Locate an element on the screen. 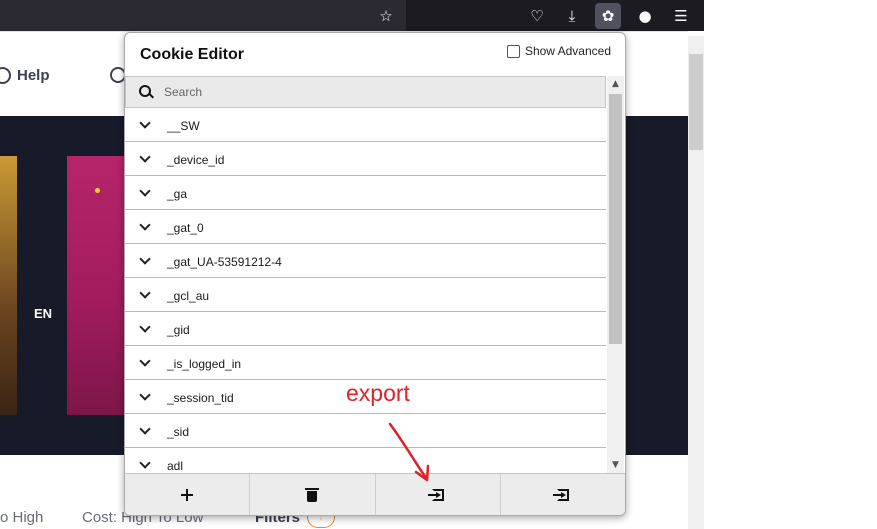  cookie-name: __SW is located at coordinates (183, 126).